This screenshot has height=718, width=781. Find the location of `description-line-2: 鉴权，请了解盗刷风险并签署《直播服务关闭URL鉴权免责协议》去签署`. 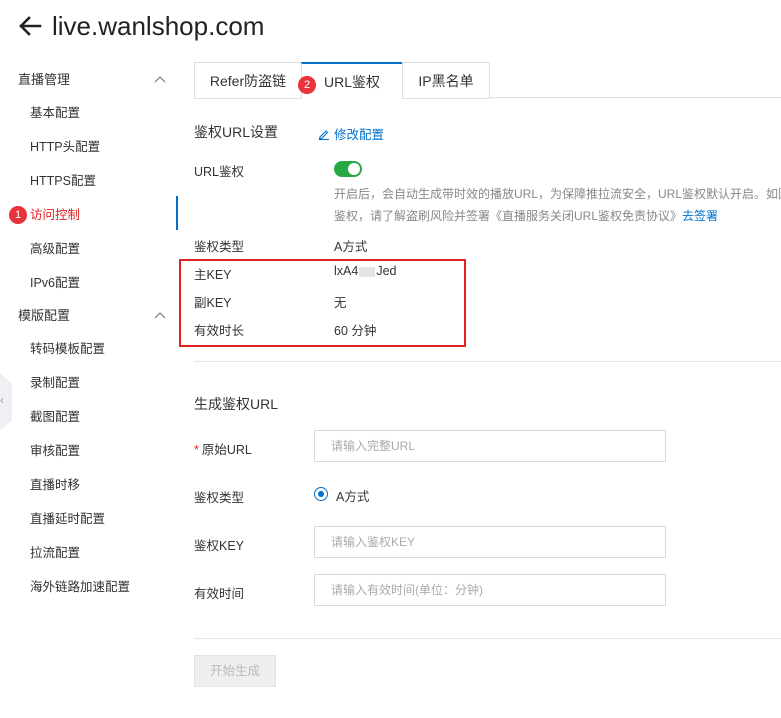

description-line-2: 鉴权，请了解盗刷风险并签署《直播服务关闭URL鉴权免责协议》去签署 is located at coordinates (557, 216).